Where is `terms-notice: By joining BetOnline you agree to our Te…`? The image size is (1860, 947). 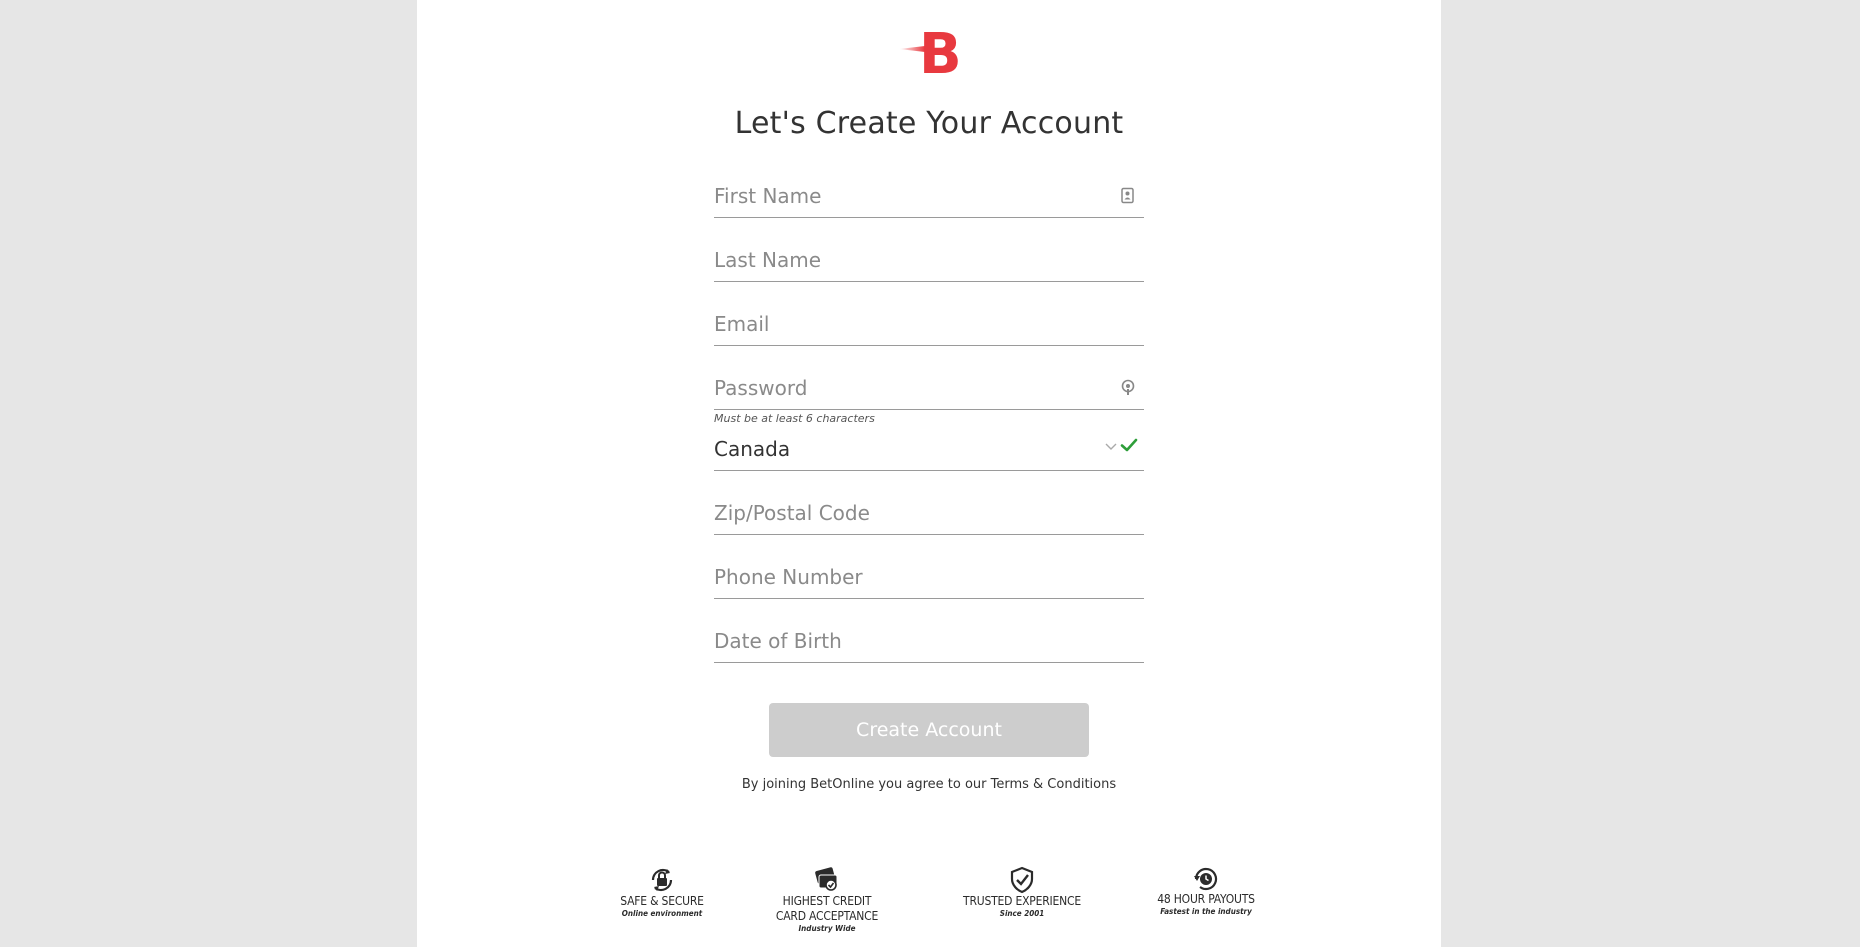 terms-notice: By joining BetOnline you agree to our Te… is located at coordinates (929, 784).